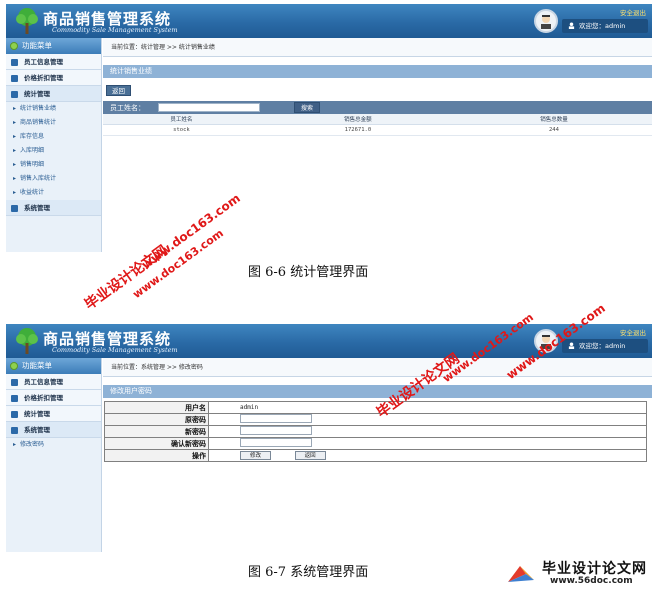 The width and height of the screenshot is (663, 592). I want to click on table-cell: 244, so click(553, 130).